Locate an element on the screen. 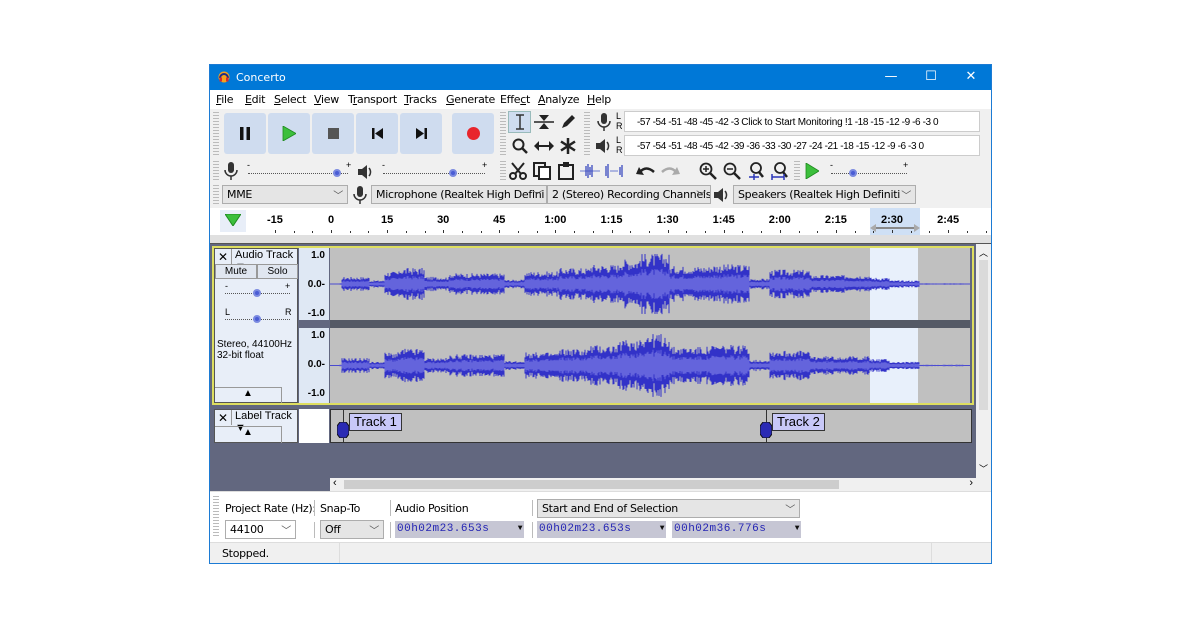  zoom-out-button is located at coordinates (731, 171).